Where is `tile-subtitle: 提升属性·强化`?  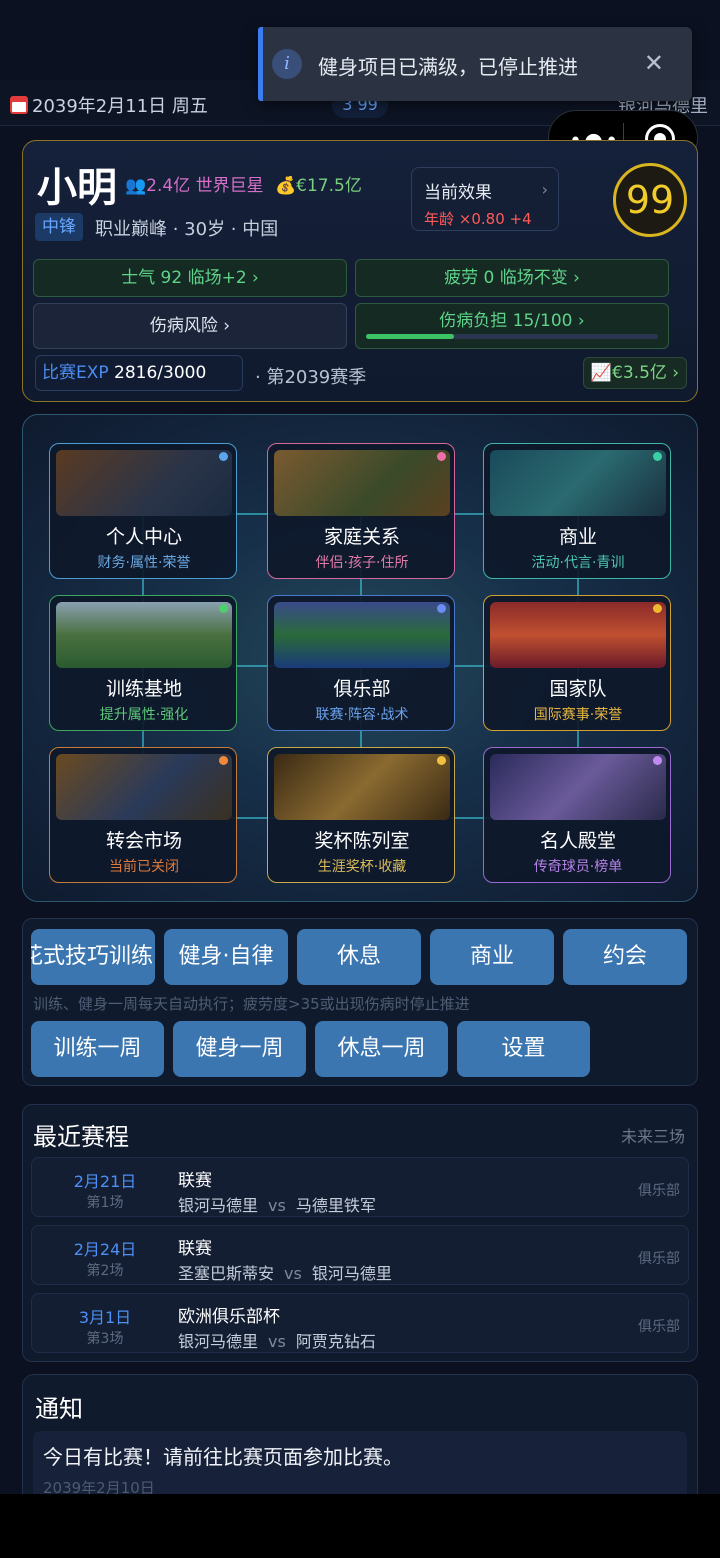 tile-subtitle: 提升属性·强化 is located at coordinates (144, 715).